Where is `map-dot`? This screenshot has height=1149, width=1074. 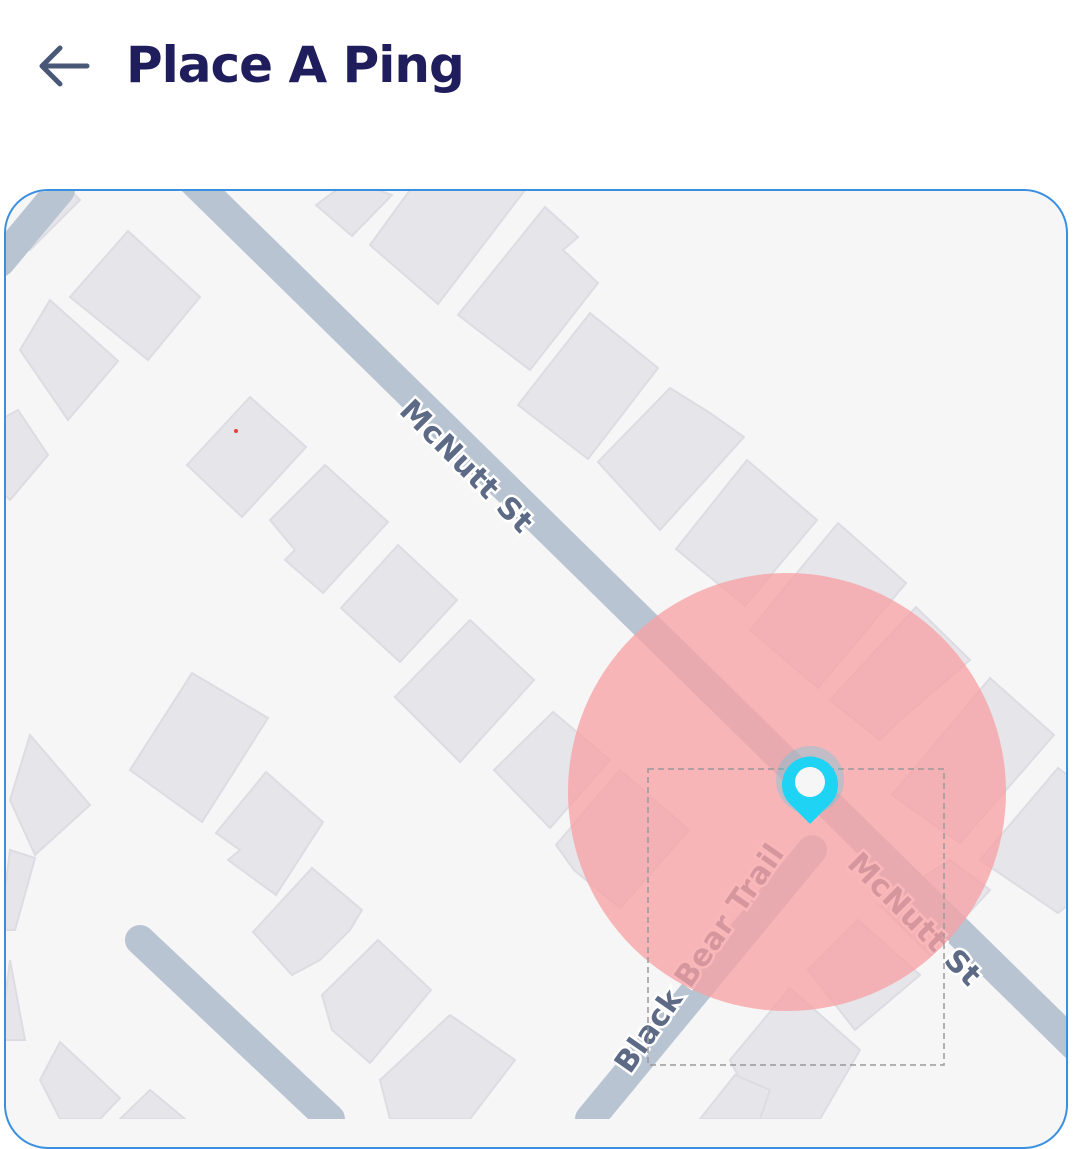
map-dot is located at coordinates (236, 431).